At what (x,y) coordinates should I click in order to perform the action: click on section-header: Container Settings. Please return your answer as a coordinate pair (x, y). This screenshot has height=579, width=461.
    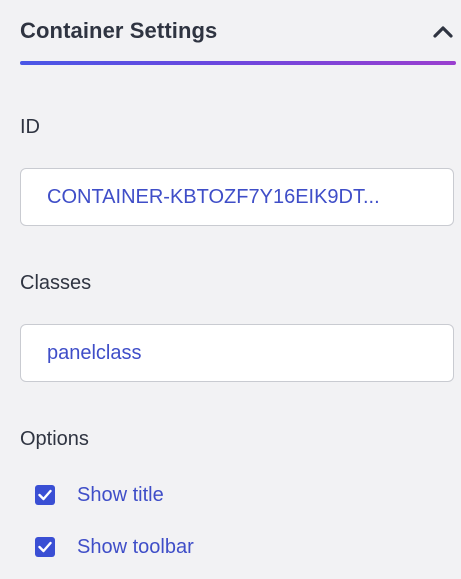
    Looking at the image, I should click on (238, 33).